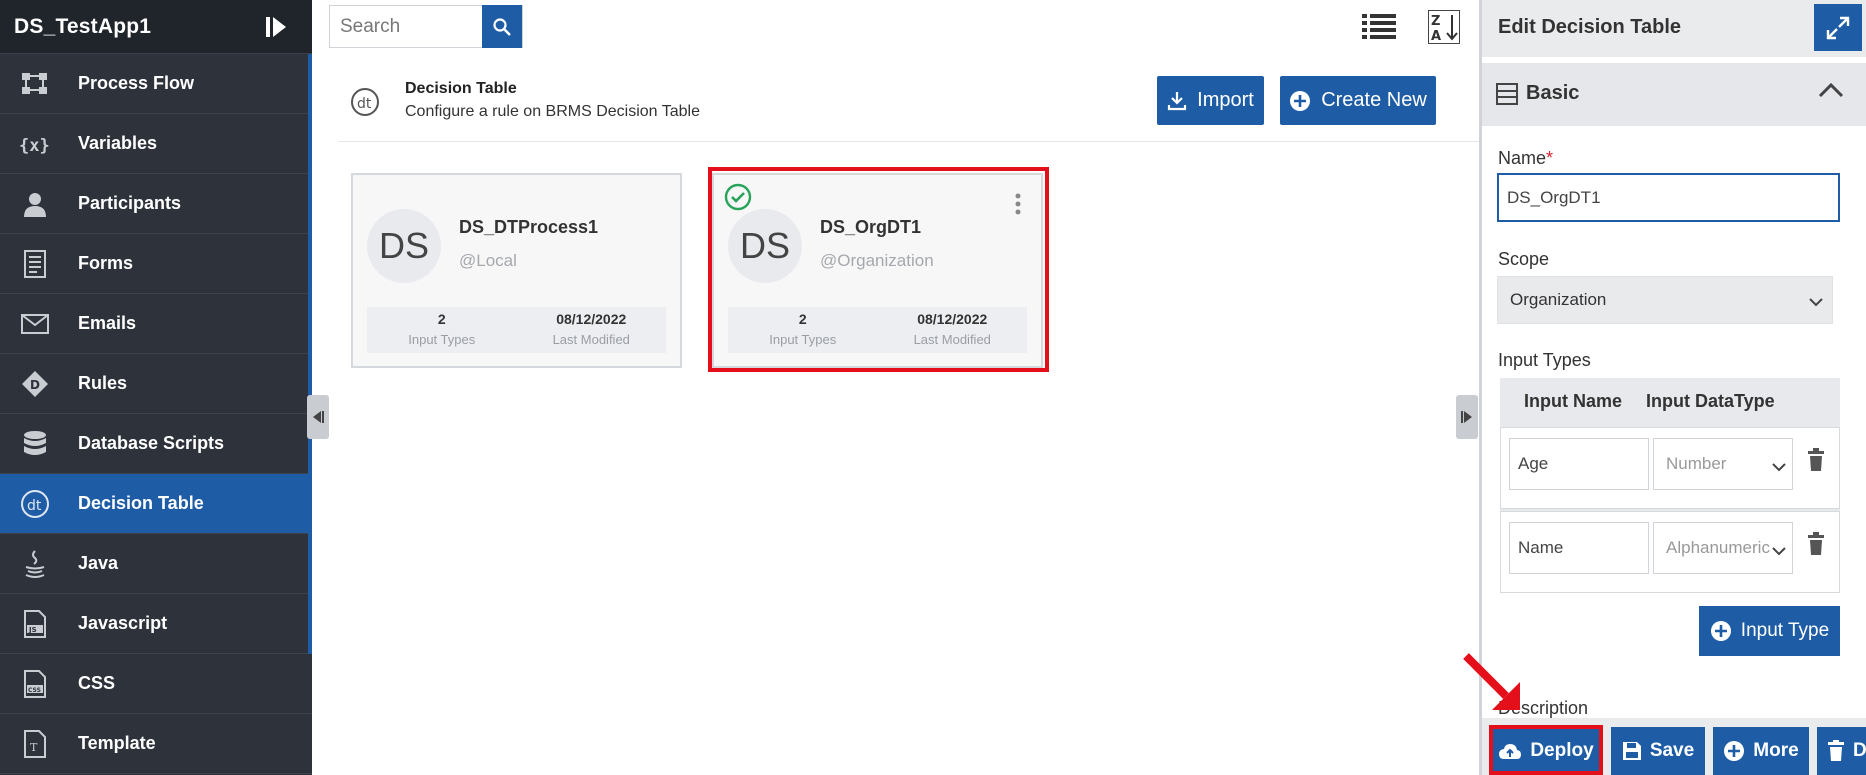  What do you see at coordinates (35, 264) in the screenshot?
I see `forms-icon` at bounding box center [35, 264].